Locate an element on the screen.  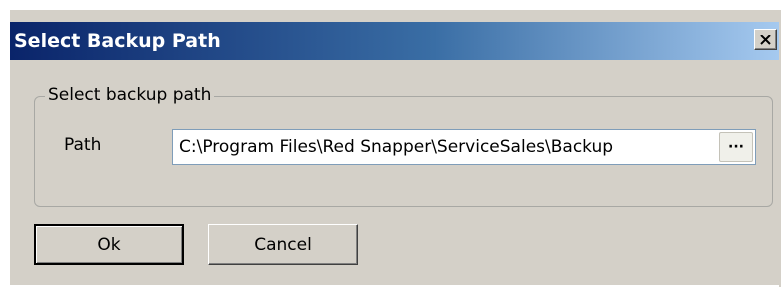
path-label: Path is located at coordinates (83, 145).